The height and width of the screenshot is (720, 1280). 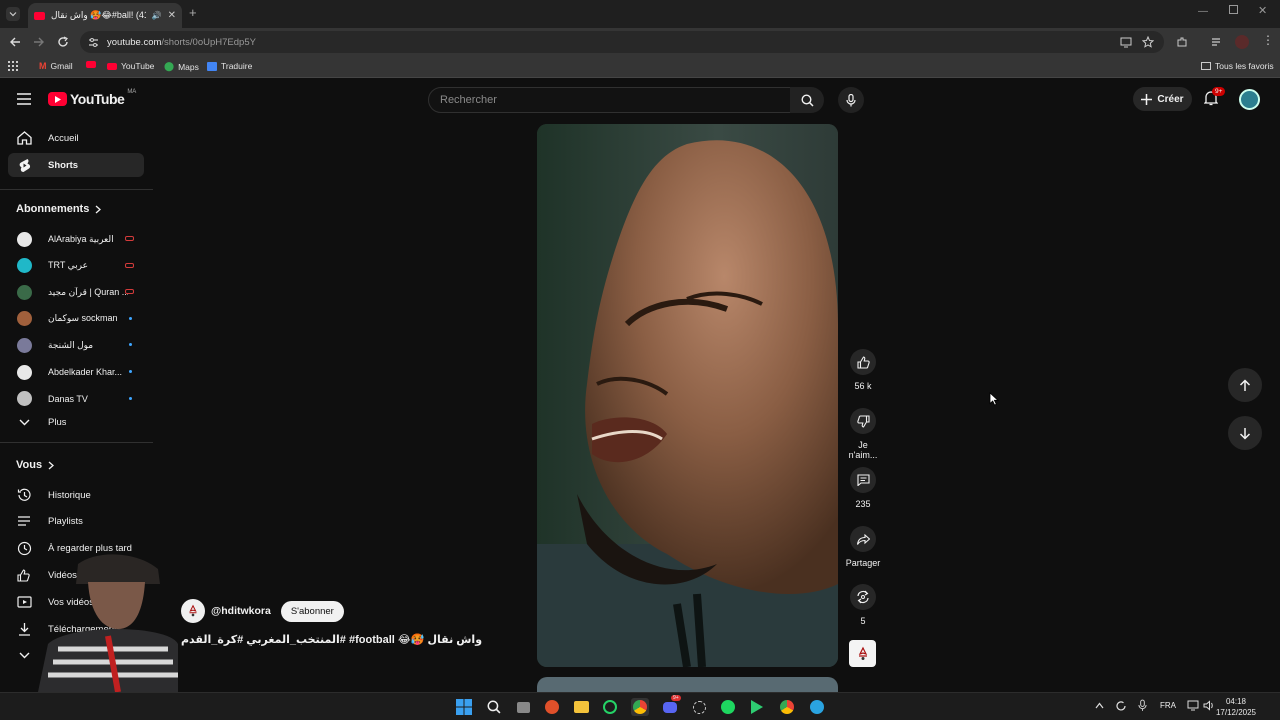 I want to click on sidebar-subscription-item: AlArabiya العربية, so click(x=76, y=239).